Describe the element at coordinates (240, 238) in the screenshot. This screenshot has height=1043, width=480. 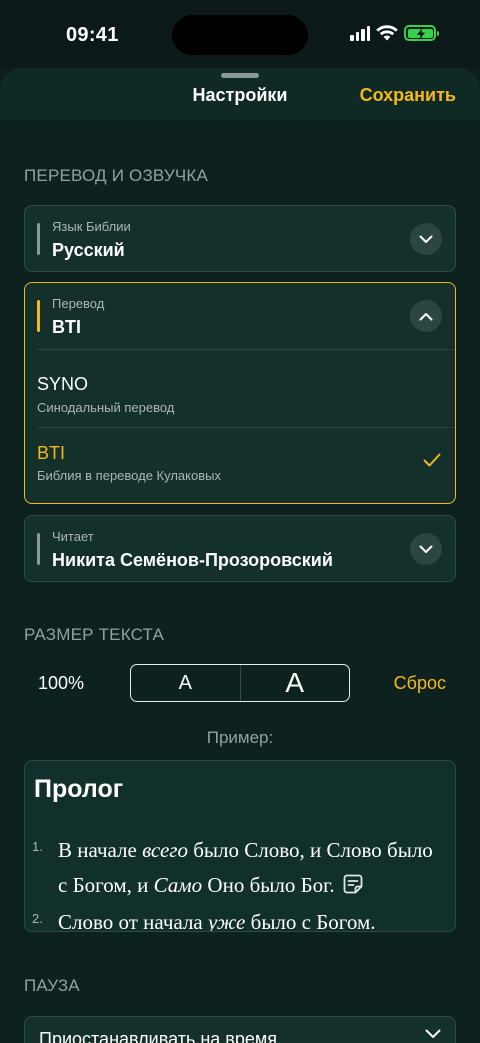
I see `bible-language-select: Язык Библии Русский` at that location.